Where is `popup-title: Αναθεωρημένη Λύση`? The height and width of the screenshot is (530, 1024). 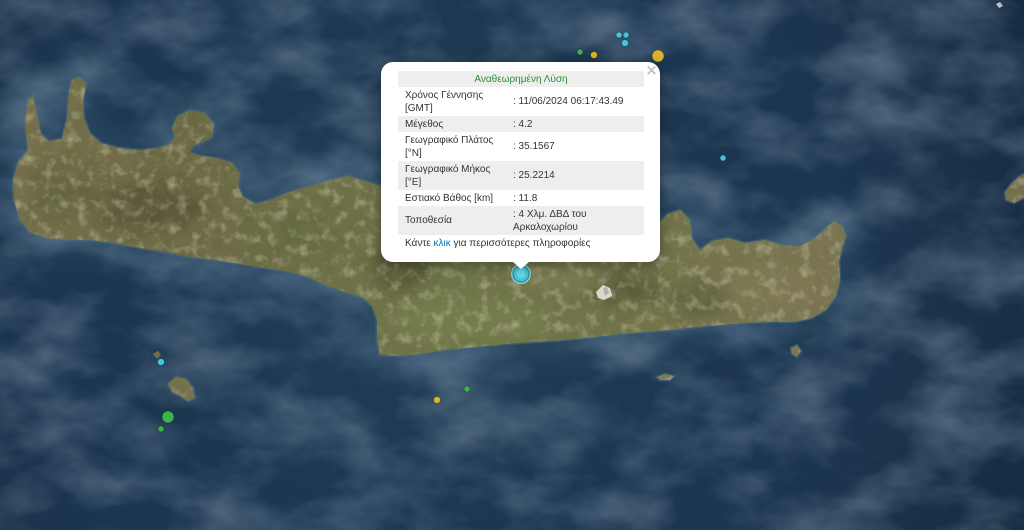 popup-title: Αναθεωρημένη Λύση is located at coordinates (521, 79).